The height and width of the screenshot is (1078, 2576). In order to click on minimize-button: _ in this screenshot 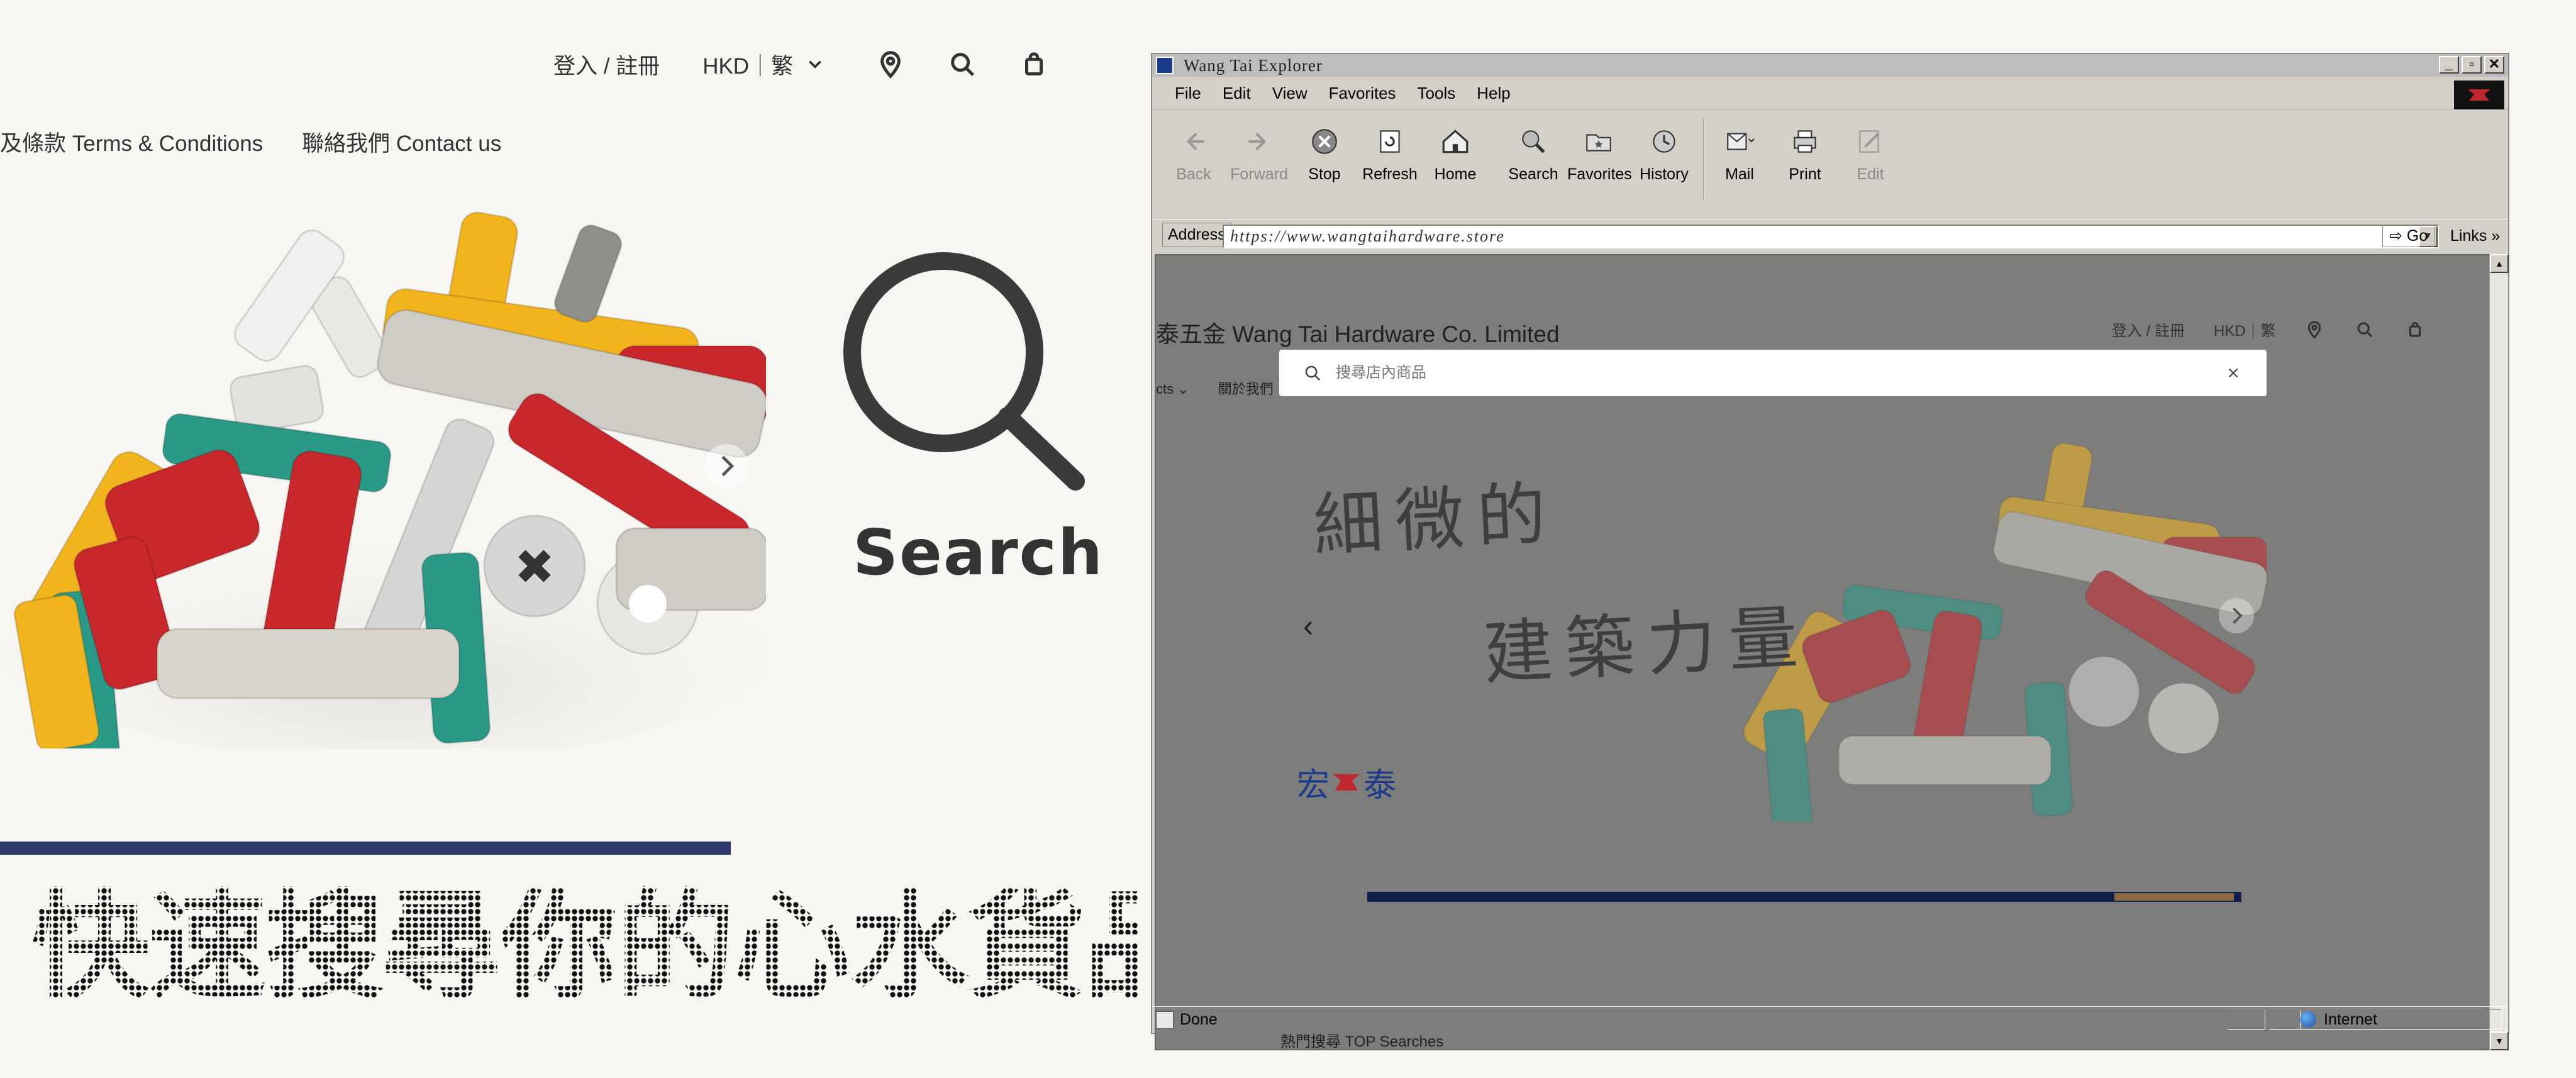, I will do `click(2449, 65)`.